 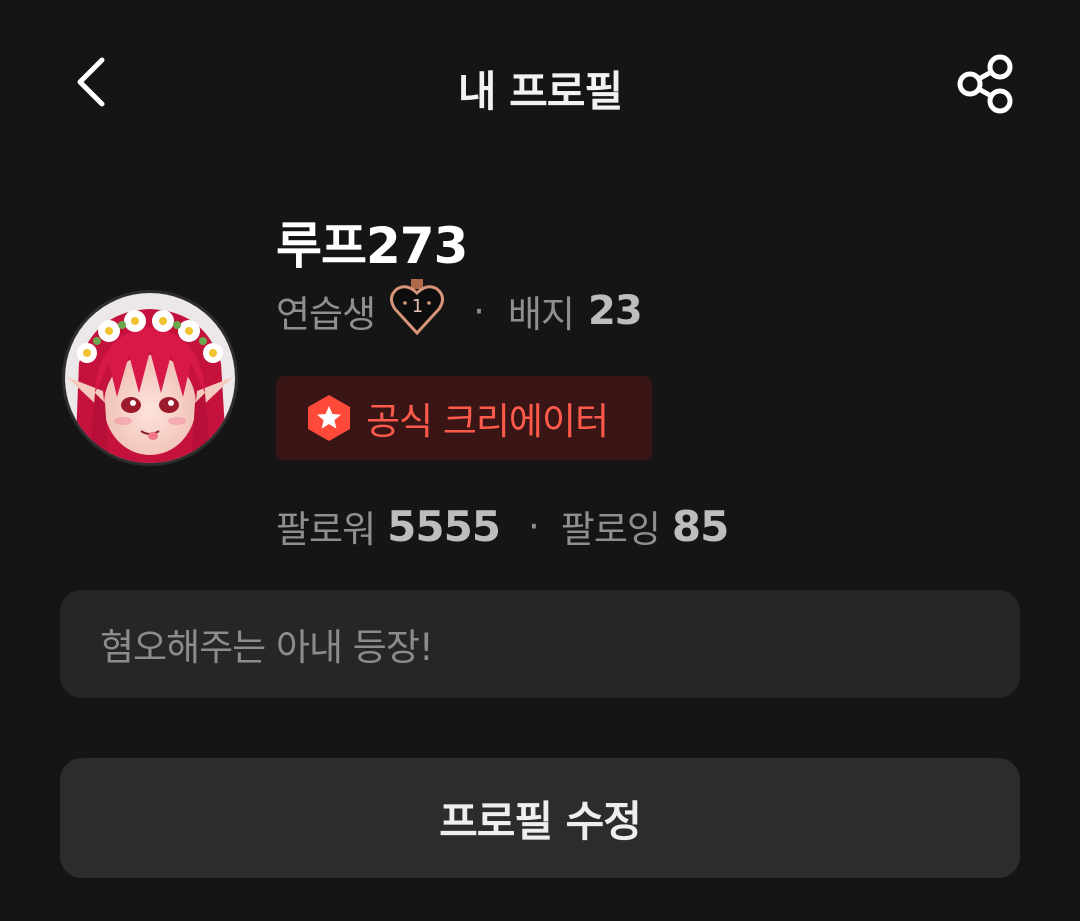 I want to click on avatar, so click(x=150, y=378).